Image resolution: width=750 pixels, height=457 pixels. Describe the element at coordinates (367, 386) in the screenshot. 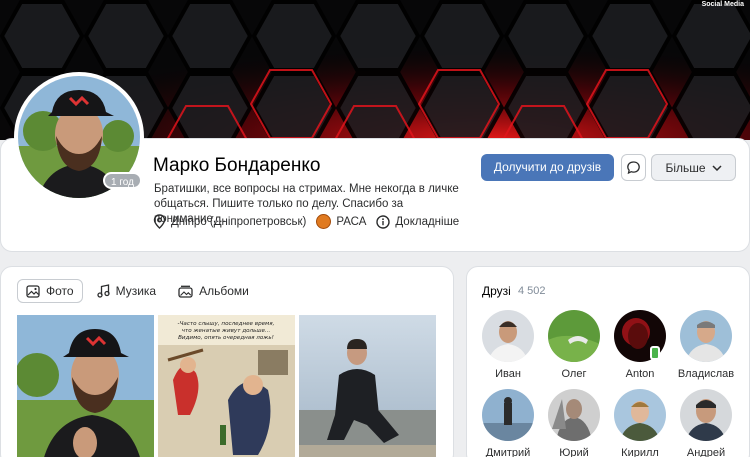

I see `photo-sea` at that location.